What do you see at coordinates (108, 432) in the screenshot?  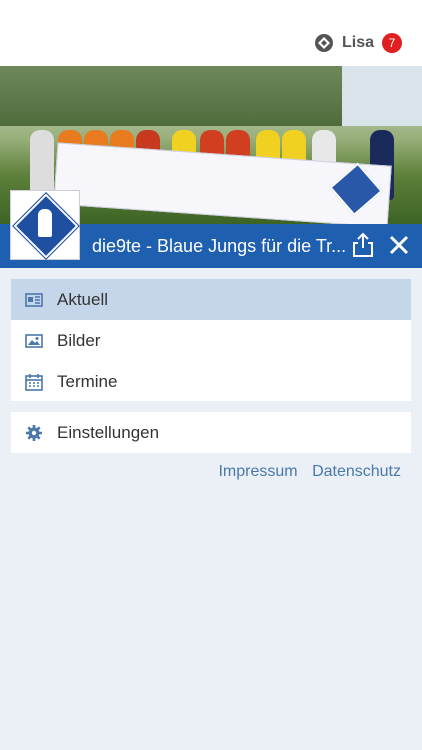 I see `menu-label-einstellungen: Einstellungen` at bounding box center [108, 432].